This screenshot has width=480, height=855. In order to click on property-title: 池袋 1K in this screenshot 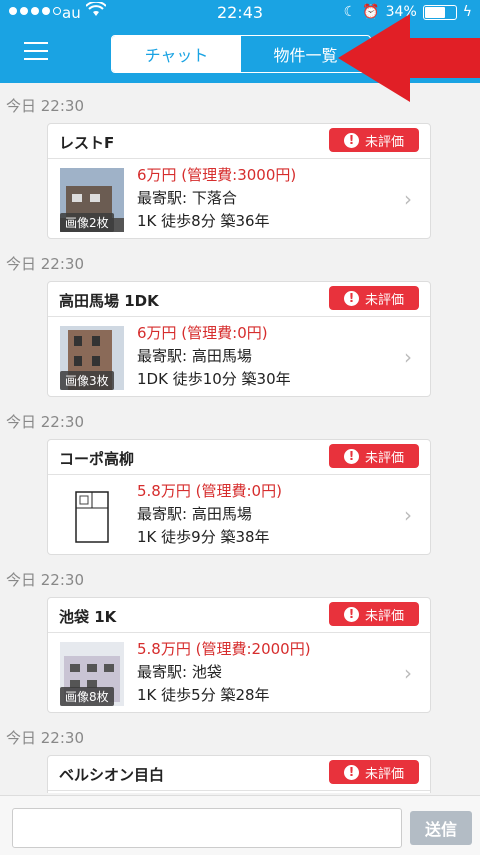, I will do `click(88, 617)`.